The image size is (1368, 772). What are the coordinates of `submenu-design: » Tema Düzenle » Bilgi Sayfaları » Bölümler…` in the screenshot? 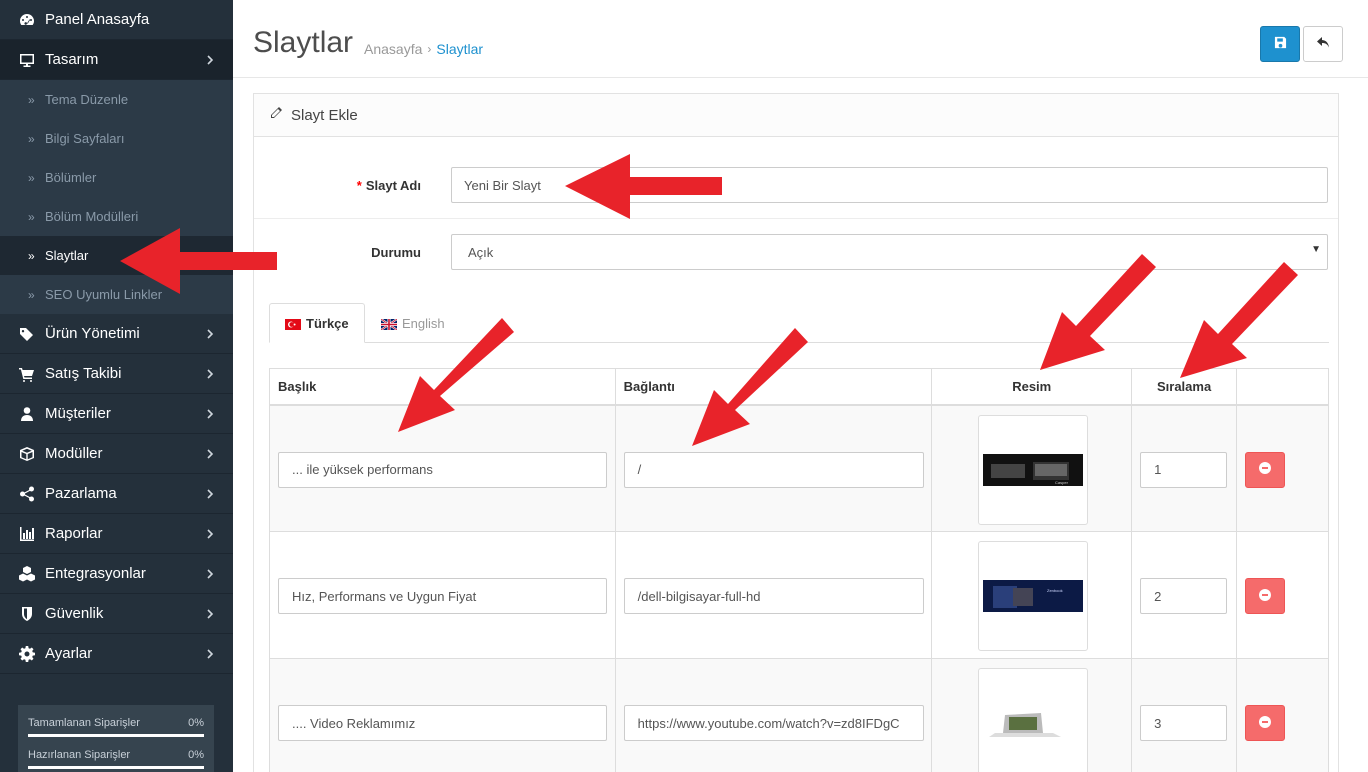 It's located at (116, 197).